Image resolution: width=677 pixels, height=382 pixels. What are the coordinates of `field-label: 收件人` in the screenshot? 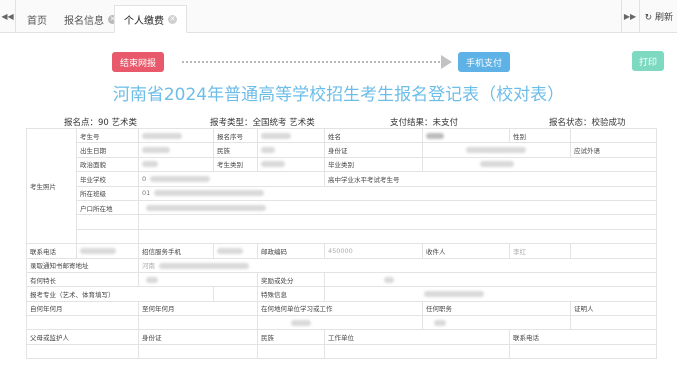 It's located at (466, 251).